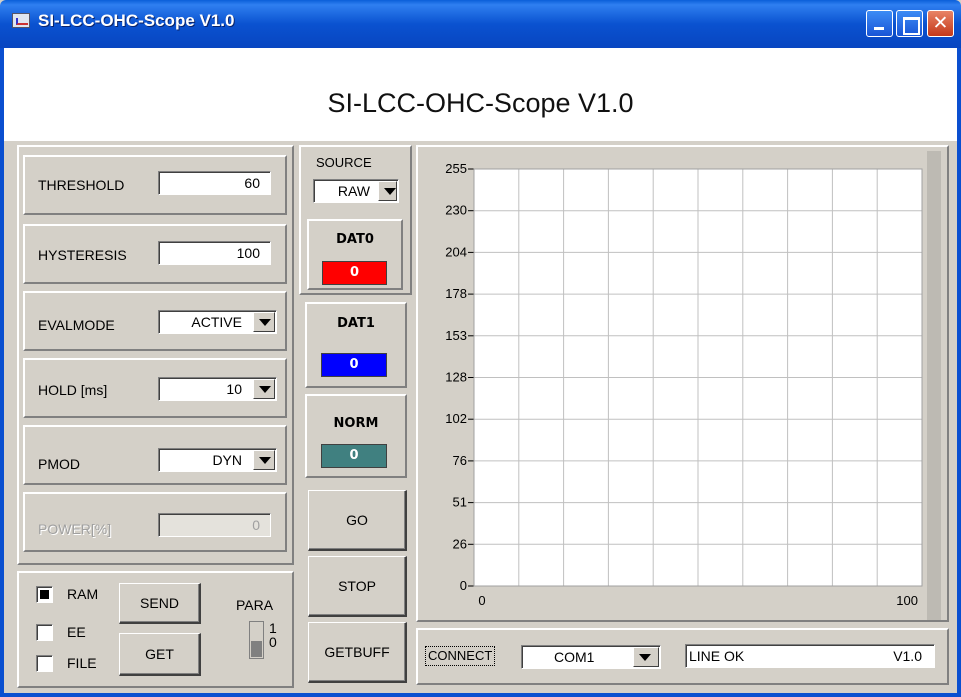 The image size is (961, 697). Describe the element at coordinates (456, 377) in the screenshot. I see `y-tick-label: 128` at that location.